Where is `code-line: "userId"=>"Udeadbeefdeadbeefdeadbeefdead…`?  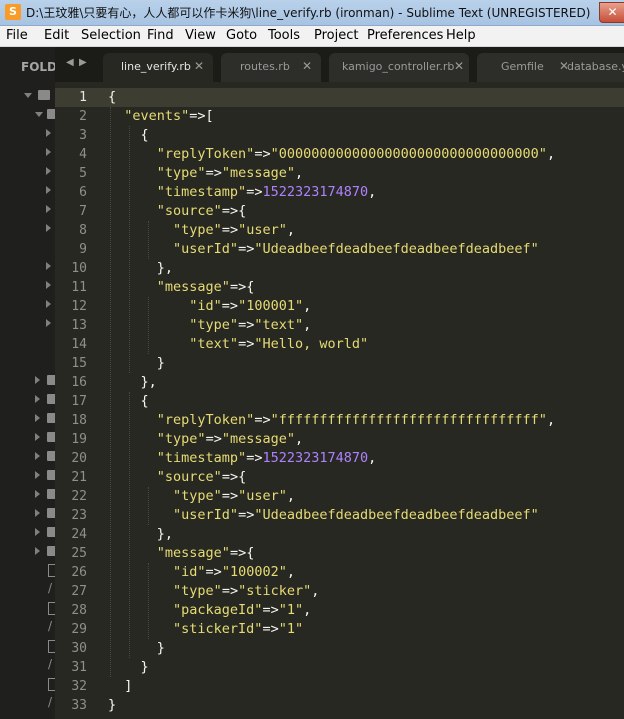 code-line: "userId"=>"Udeadbeefdeadbeefdeadbeefdead… is located at coordinates (323, 249).